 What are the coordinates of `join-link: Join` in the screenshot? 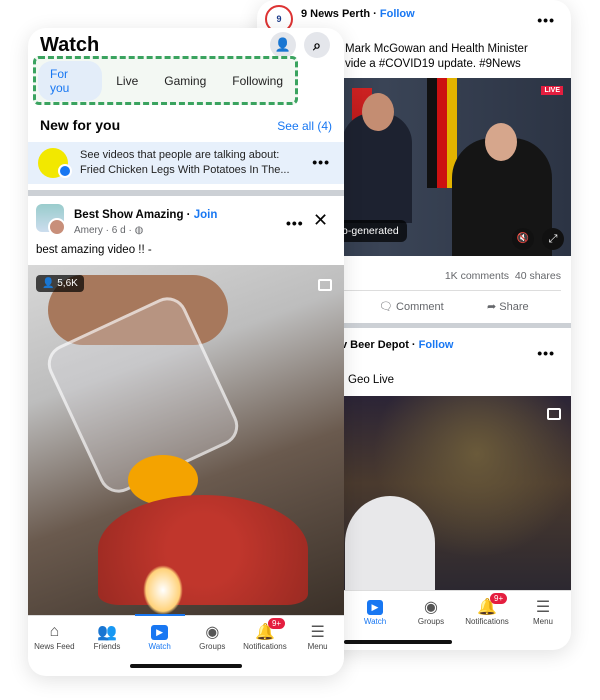 It's located at (206, 215).